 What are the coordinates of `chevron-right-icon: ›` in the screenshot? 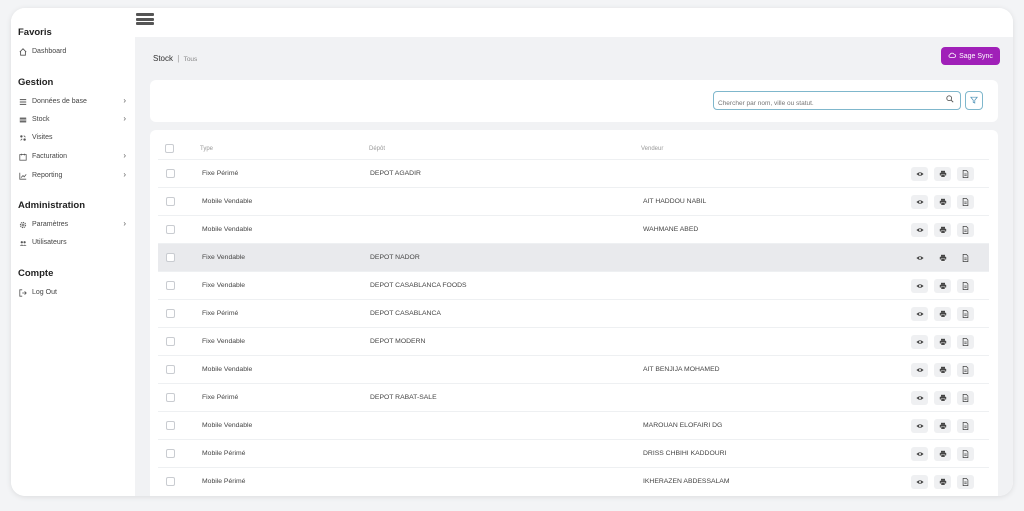 It's located at (124, 118).